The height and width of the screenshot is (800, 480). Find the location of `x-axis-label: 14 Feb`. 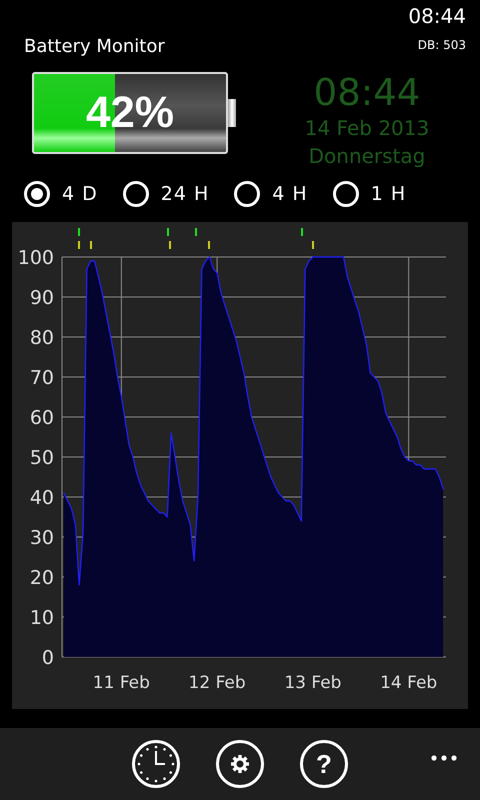

x-axis-label: 14 Feb is located at coordinates (409, 683).